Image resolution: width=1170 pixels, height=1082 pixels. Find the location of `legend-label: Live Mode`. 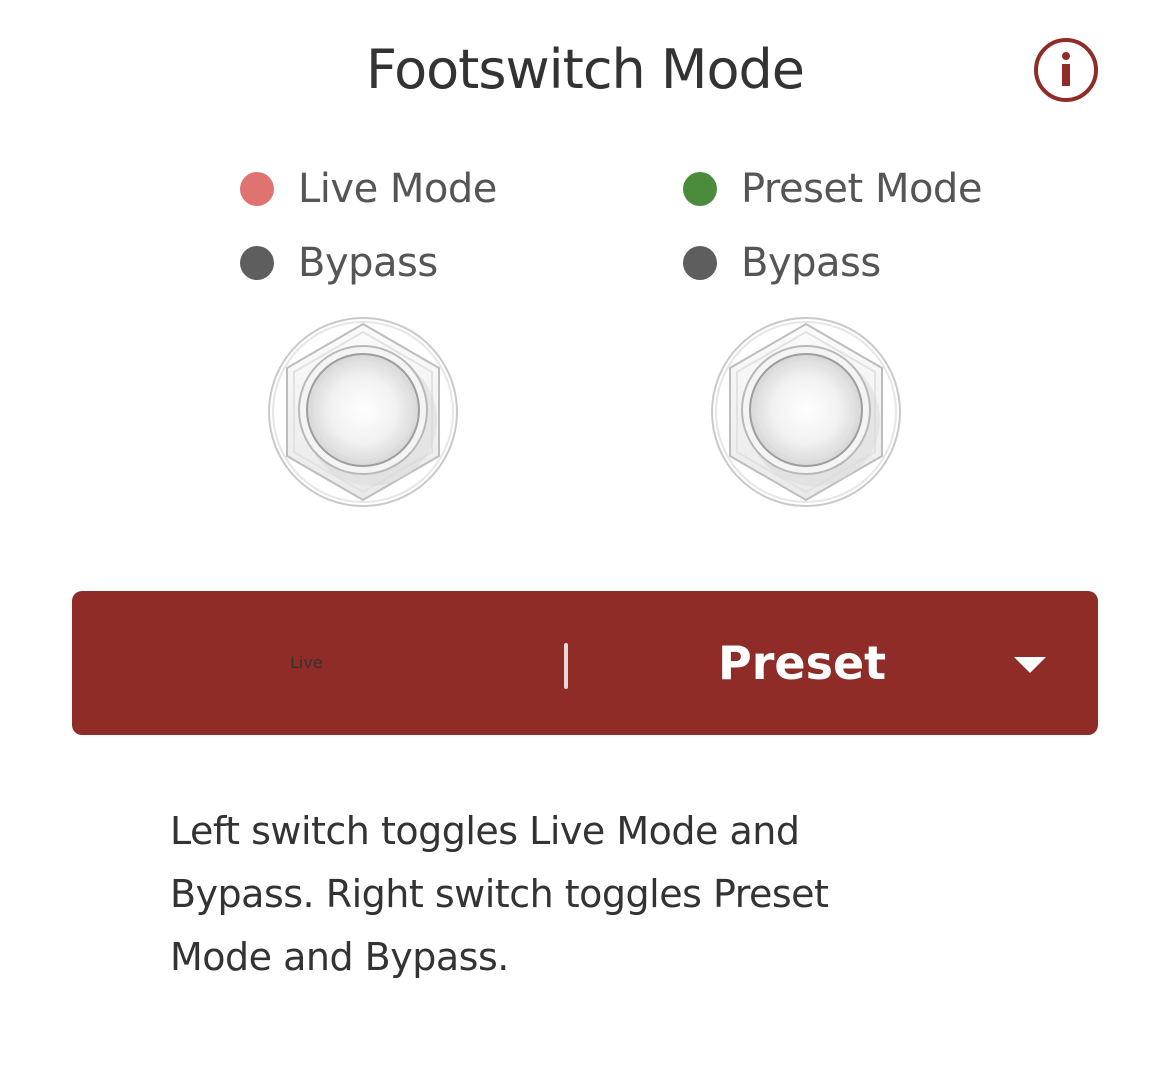

legend-label: Live Mode is located at coordinates (397, 189).